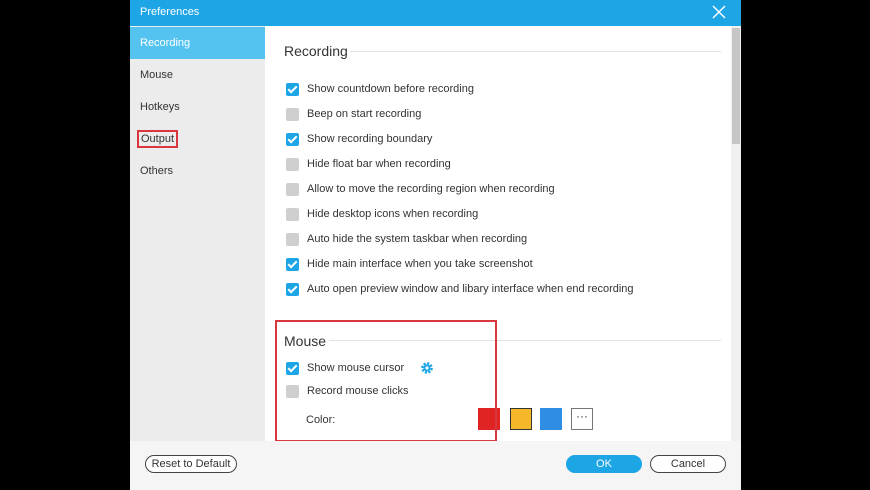 This screenshot has width=870, height=490. I want to click on reset-to-default-button: Reset to Default, so click(191, 464).